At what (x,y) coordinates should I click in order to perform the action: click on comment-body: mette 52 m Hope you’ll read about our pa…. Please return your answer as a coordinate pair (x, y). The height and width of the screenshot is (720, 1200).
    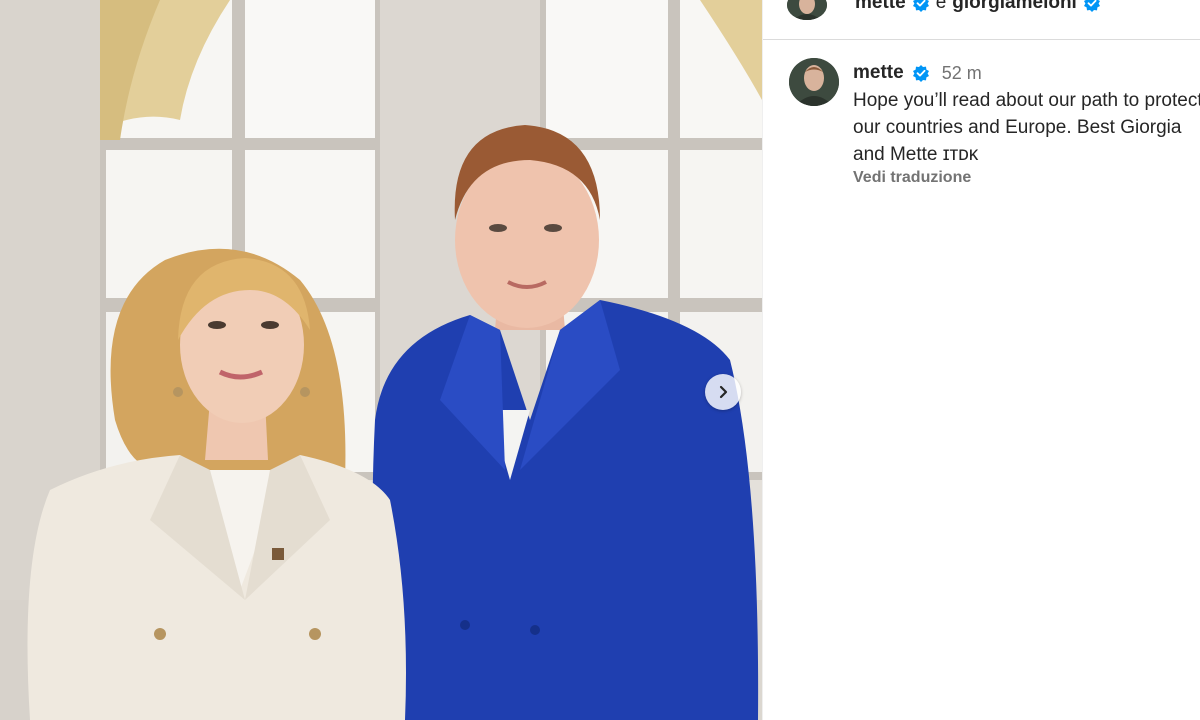
    Looking at the image, I should click on (1026, 123).